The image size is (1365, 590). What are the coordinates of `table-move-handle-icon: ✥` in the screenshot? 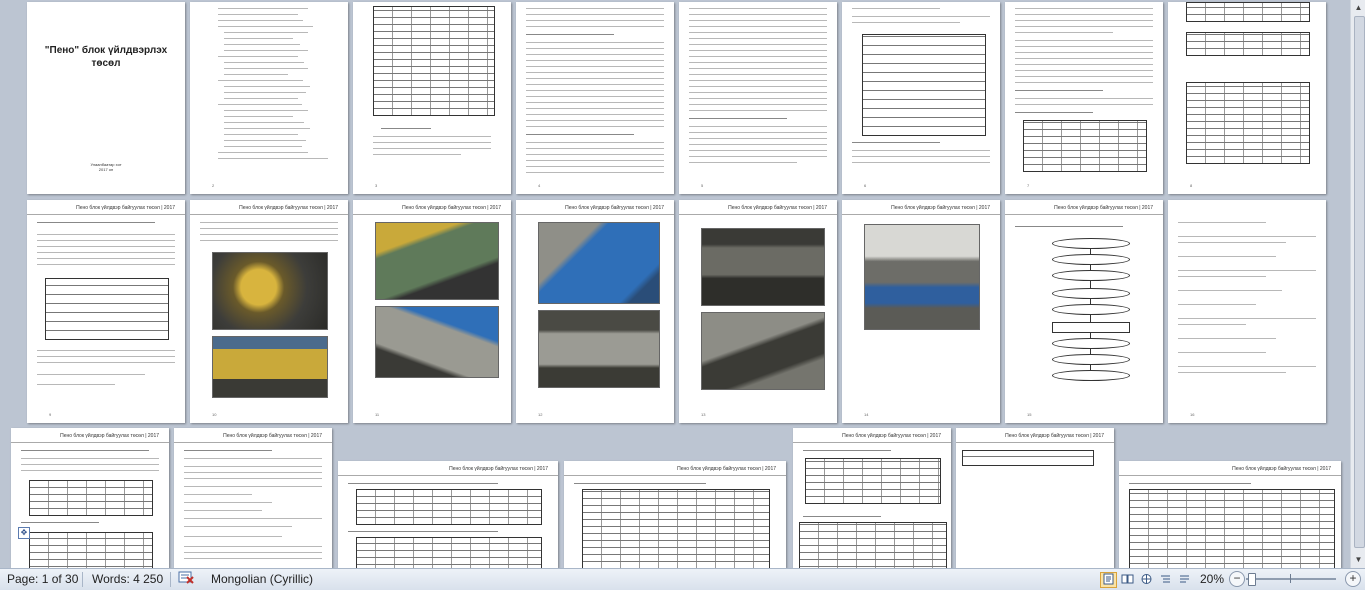 It's located at (24, 533).